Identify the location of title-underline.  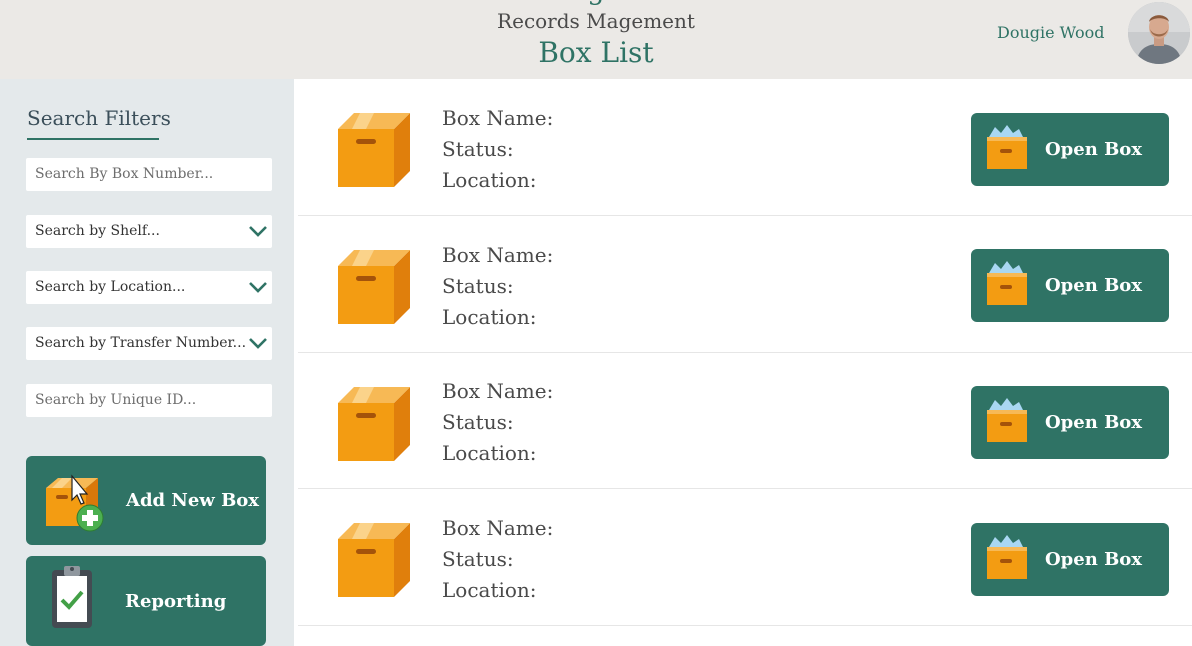
(93, 139).